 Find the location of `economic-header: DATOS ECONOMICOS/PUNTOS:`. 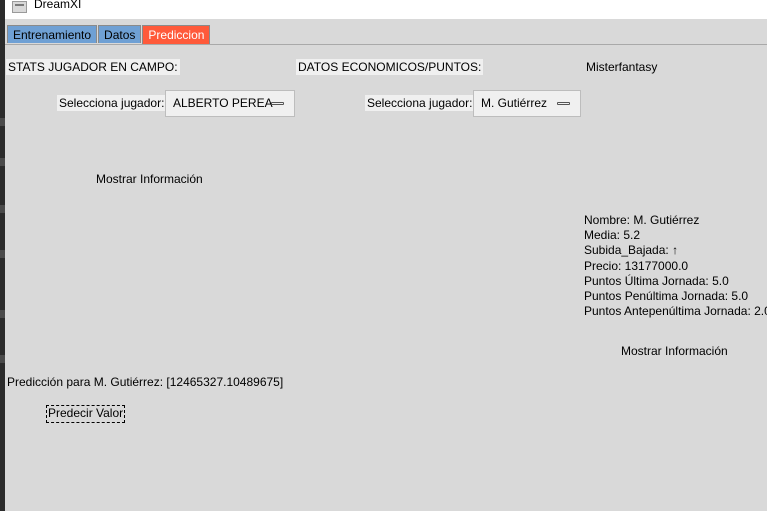

economic-header: DATOS ECONOMICOS/PUNTOS: is located at coordinates (390, 67).